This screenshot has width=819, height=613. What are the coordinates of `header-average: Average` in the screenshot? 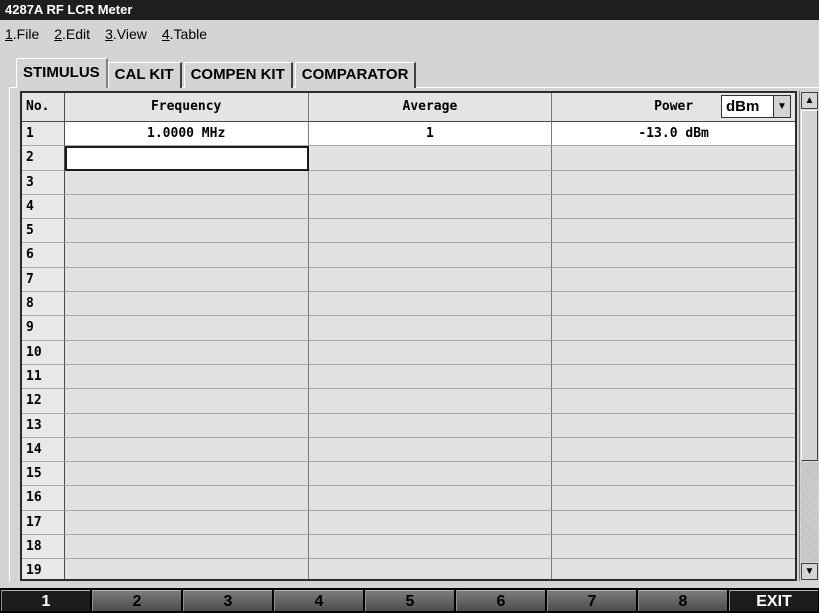 It's located at (430, 107).